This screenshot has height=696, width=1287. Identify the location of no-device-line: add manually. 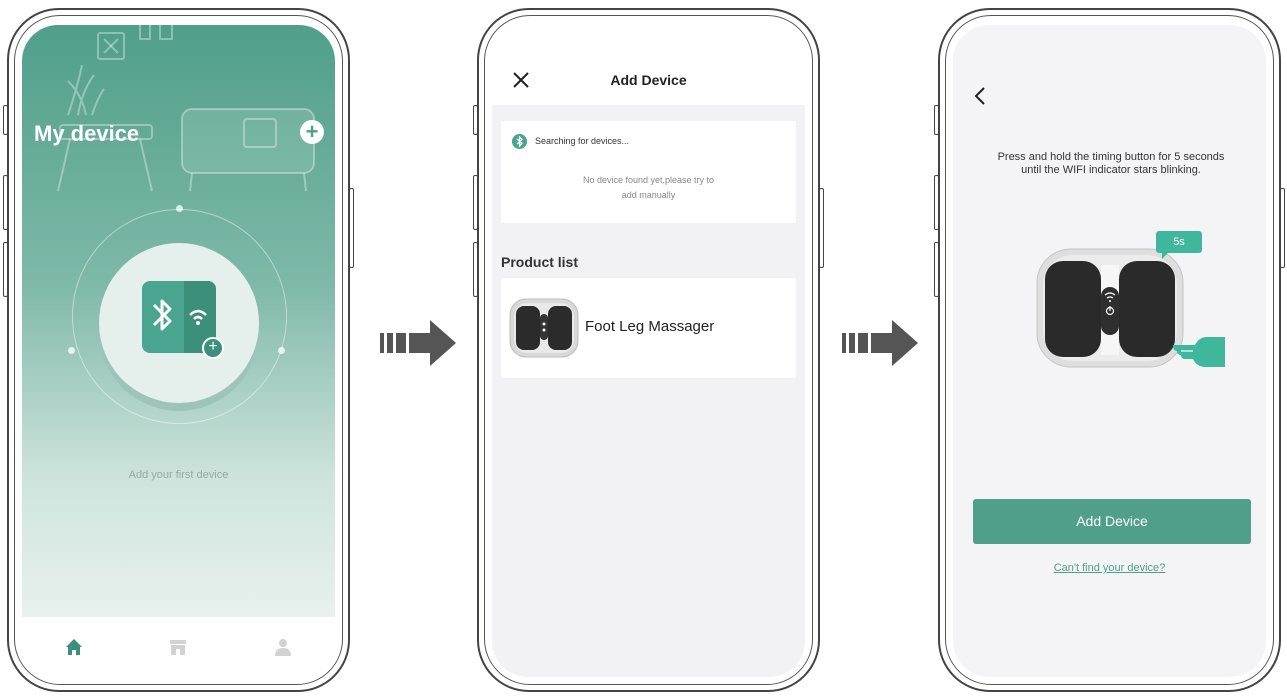
(648, 195).